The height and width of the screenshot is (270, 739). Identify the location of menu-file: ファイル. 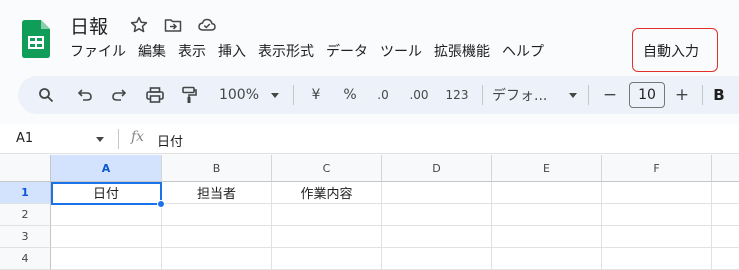
(98, 51).